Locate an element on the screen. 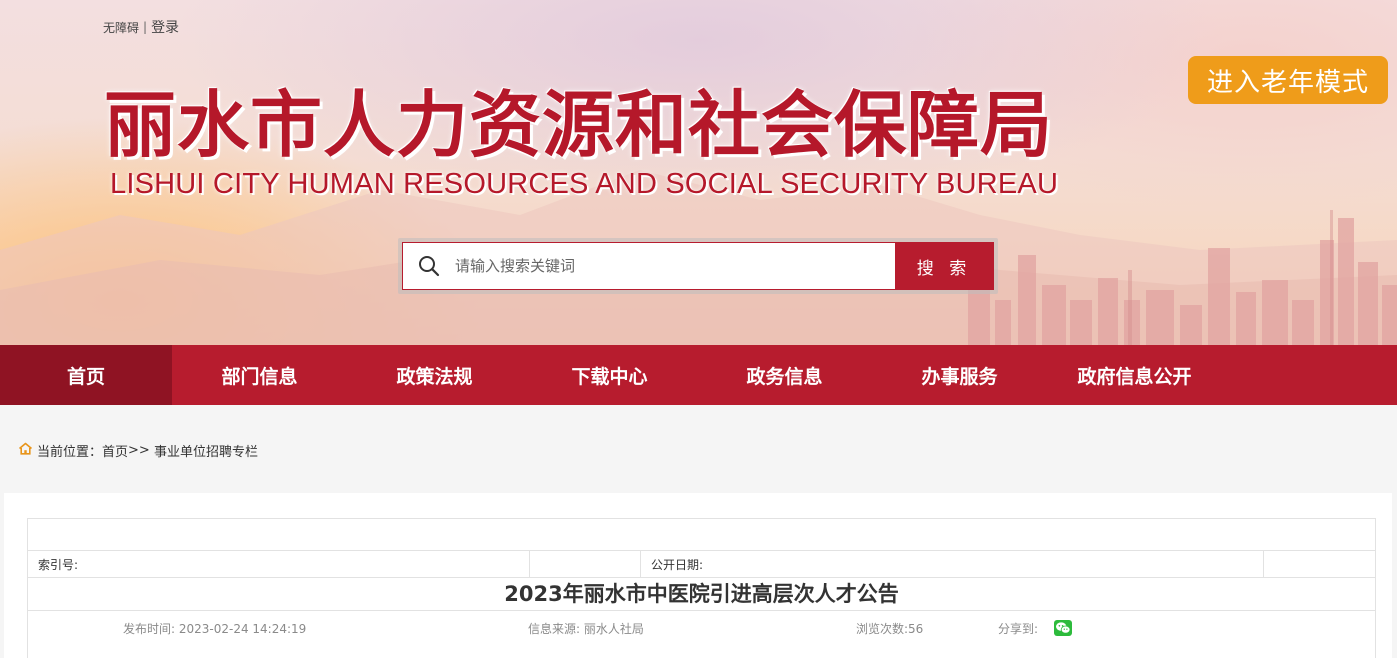 The image size is (1397, 658). index-label: 索引号: is located at coordinates (279, 564).